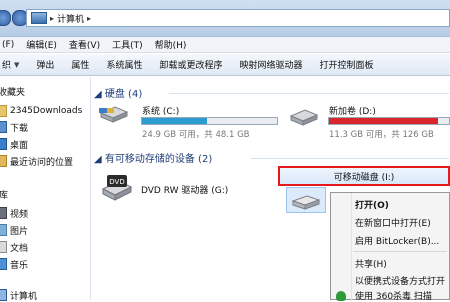 The width and height of the screenshot is (450, 302). Describe the element at coordinates (45, 65) in the screenshot. I see `eject-button: 弹出` at that location.